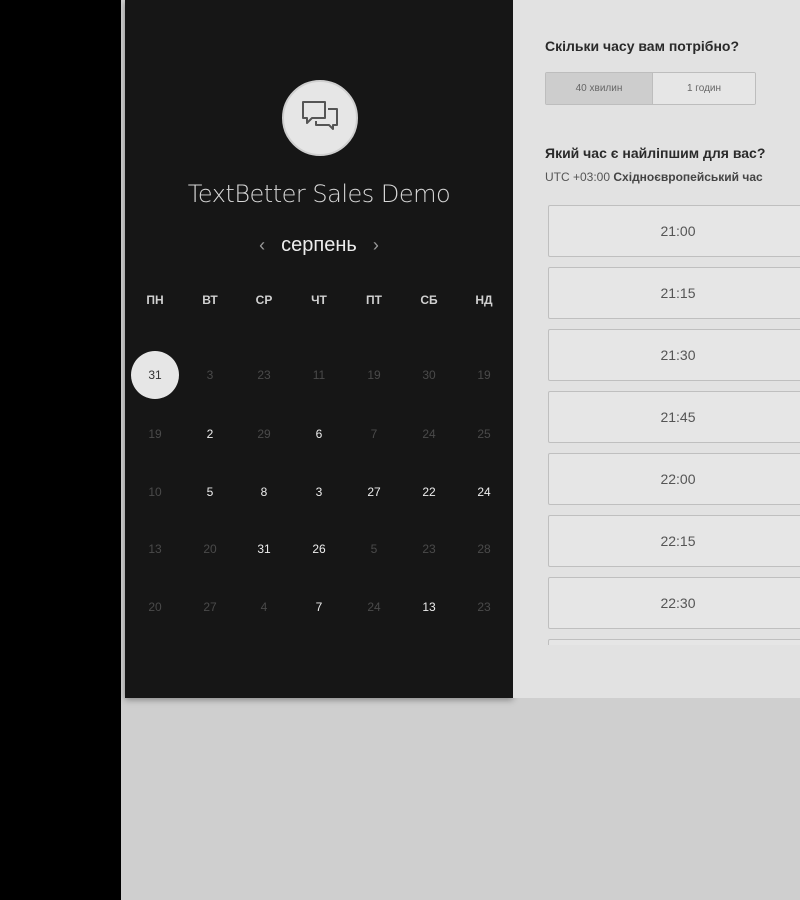  I want to click on weekday-label: ПН, so click(155, 300).